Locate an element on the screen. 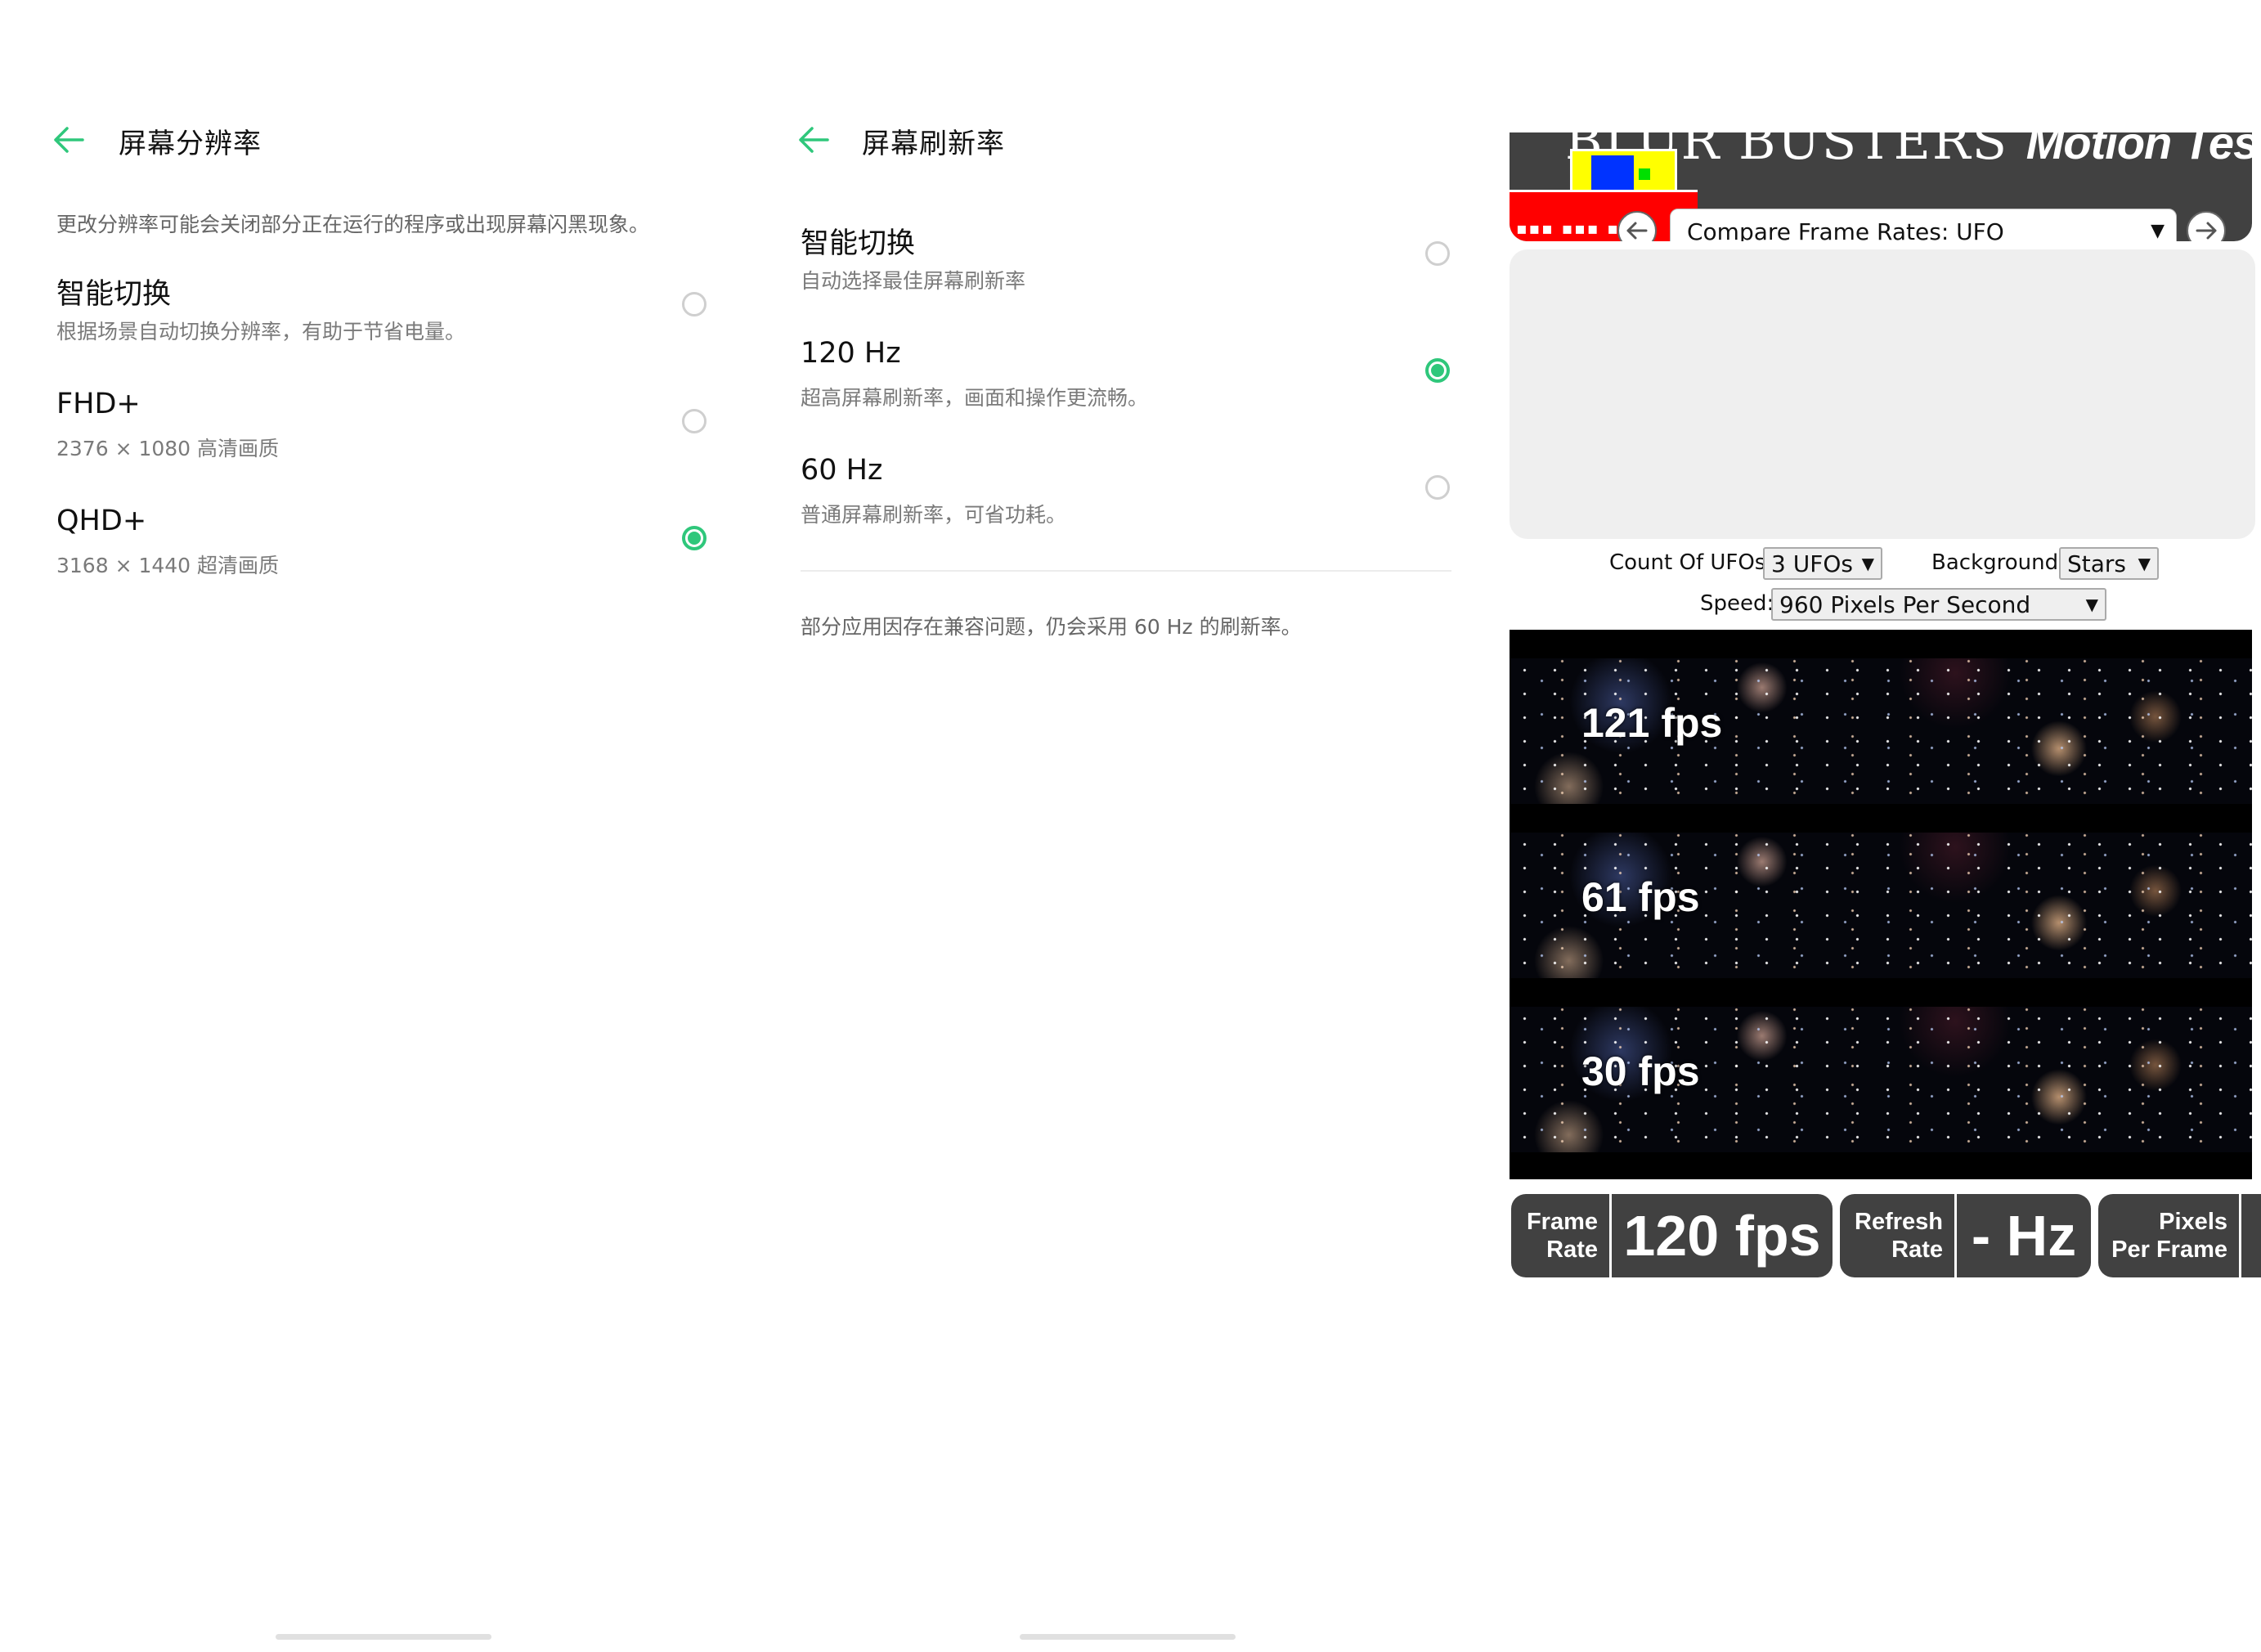  divider is located at coordinates (1126, 571).